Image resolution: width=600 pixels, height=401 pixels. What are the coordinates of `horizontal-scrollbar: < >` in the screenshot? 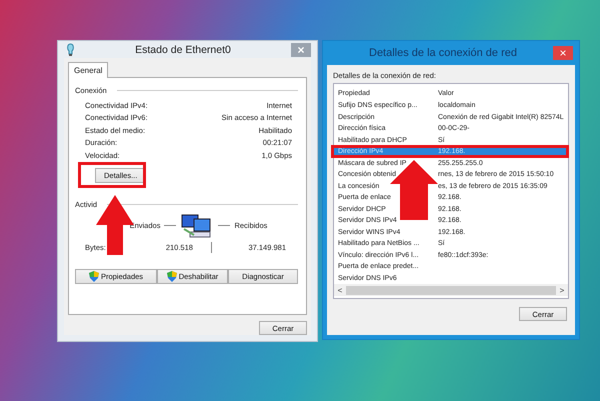 It's located at (451, 290).